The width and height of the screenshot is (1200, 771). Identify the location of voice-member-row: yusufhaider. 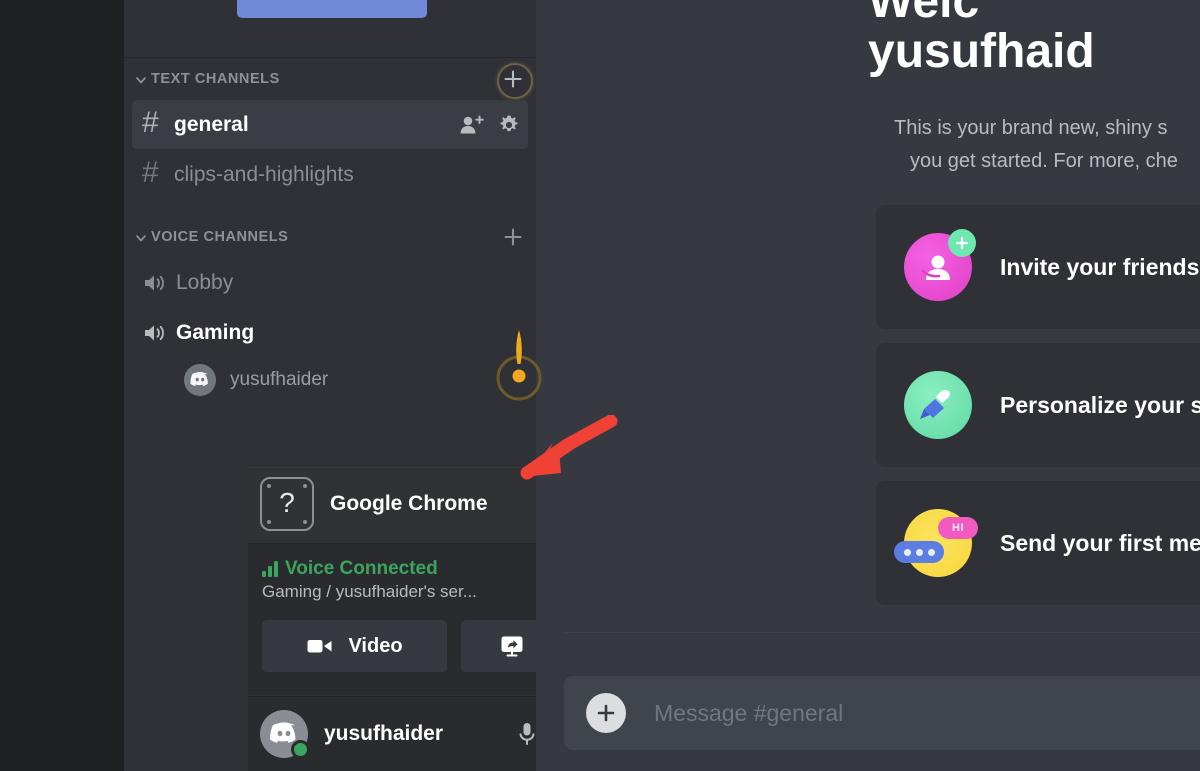
(330, 380).